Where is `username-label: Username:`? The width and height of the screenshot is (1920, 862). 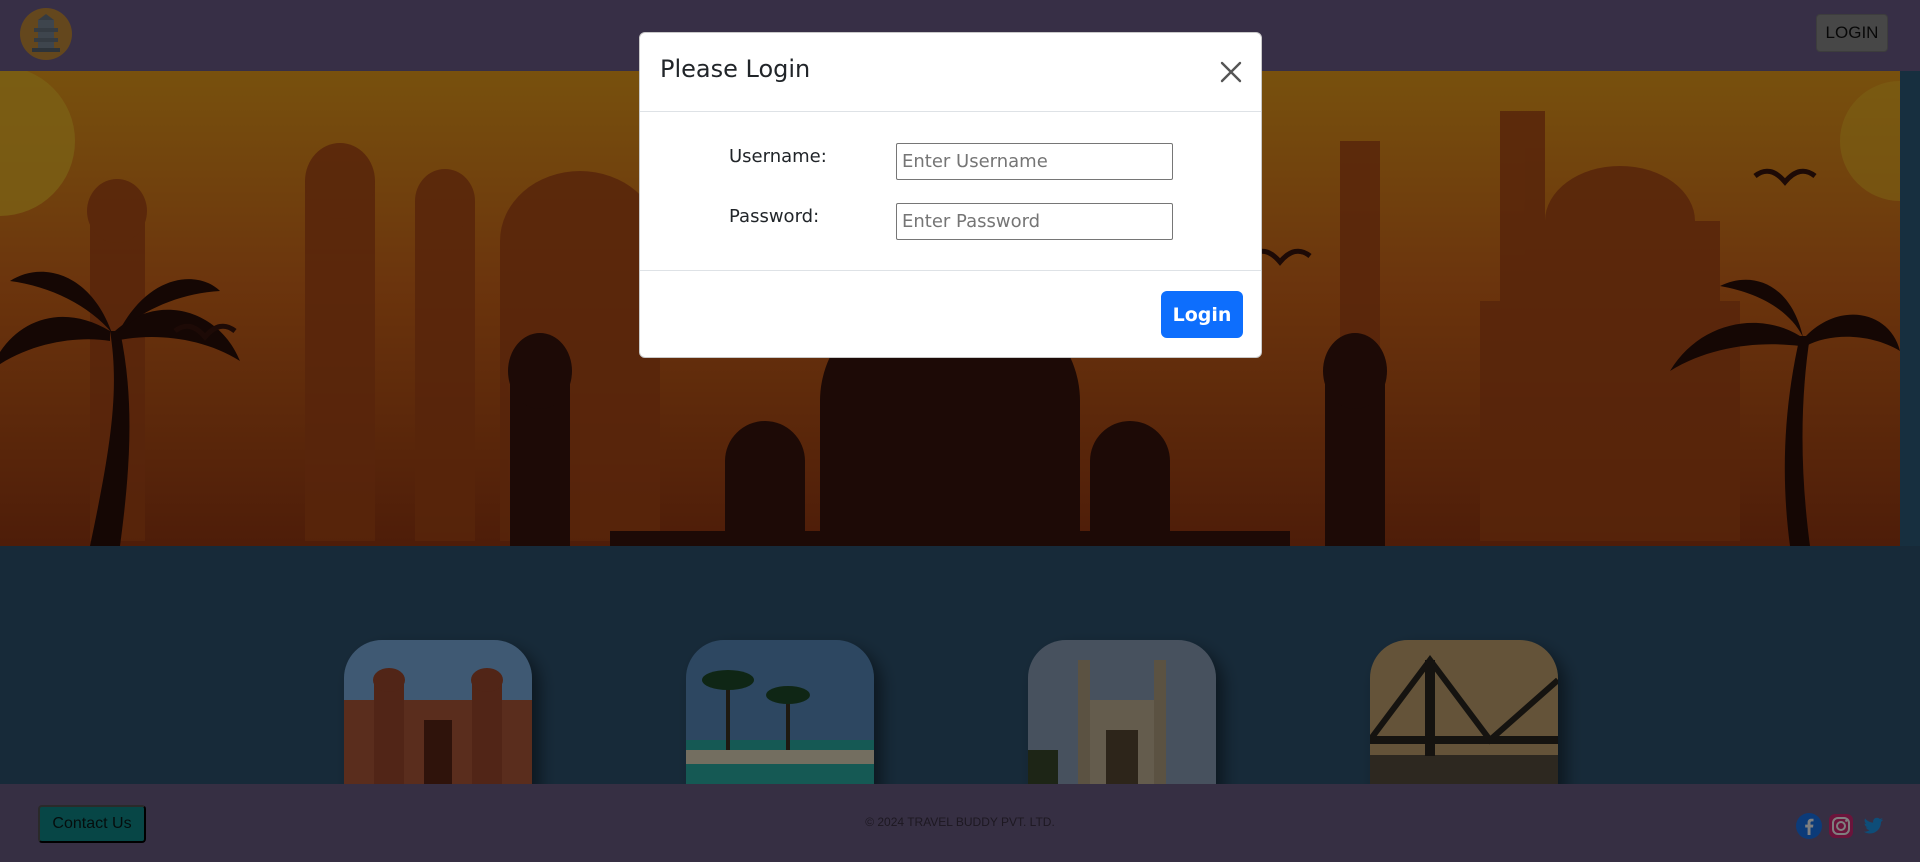
username-label: Username: is located at coordinates (778, 156).